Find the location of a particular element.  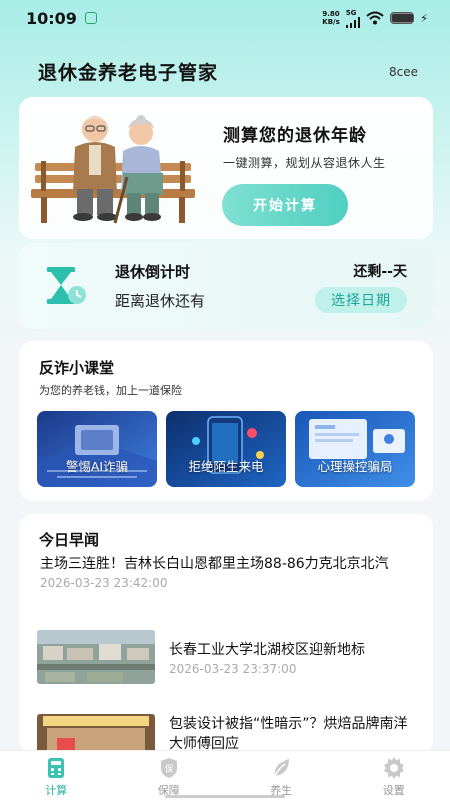

news-date: 2026-03-23 23:37:00 is located at coordinates (233, 669).